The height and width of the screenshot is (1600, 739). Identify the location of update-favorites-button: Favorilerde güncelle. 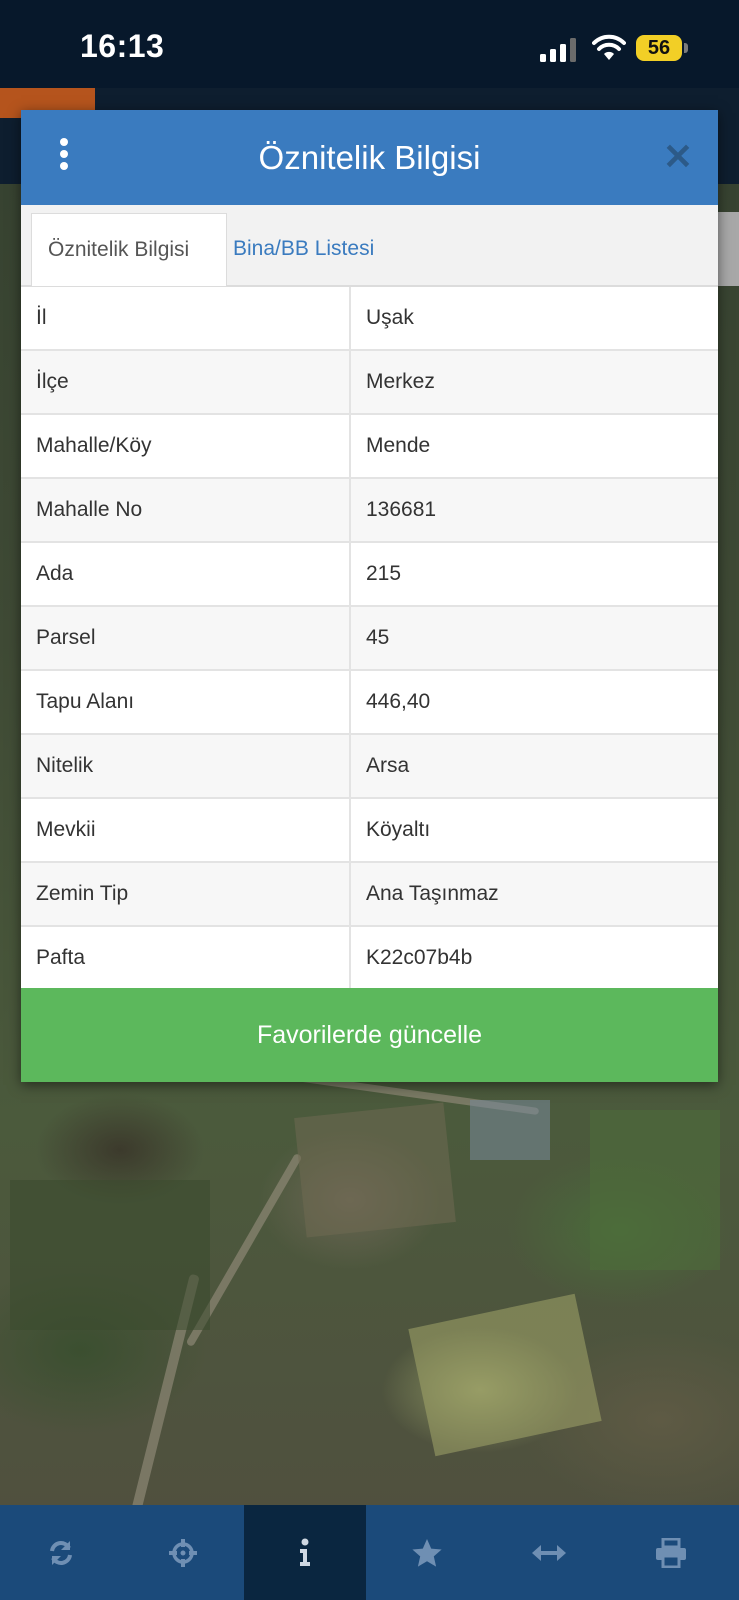
(369, 1035).